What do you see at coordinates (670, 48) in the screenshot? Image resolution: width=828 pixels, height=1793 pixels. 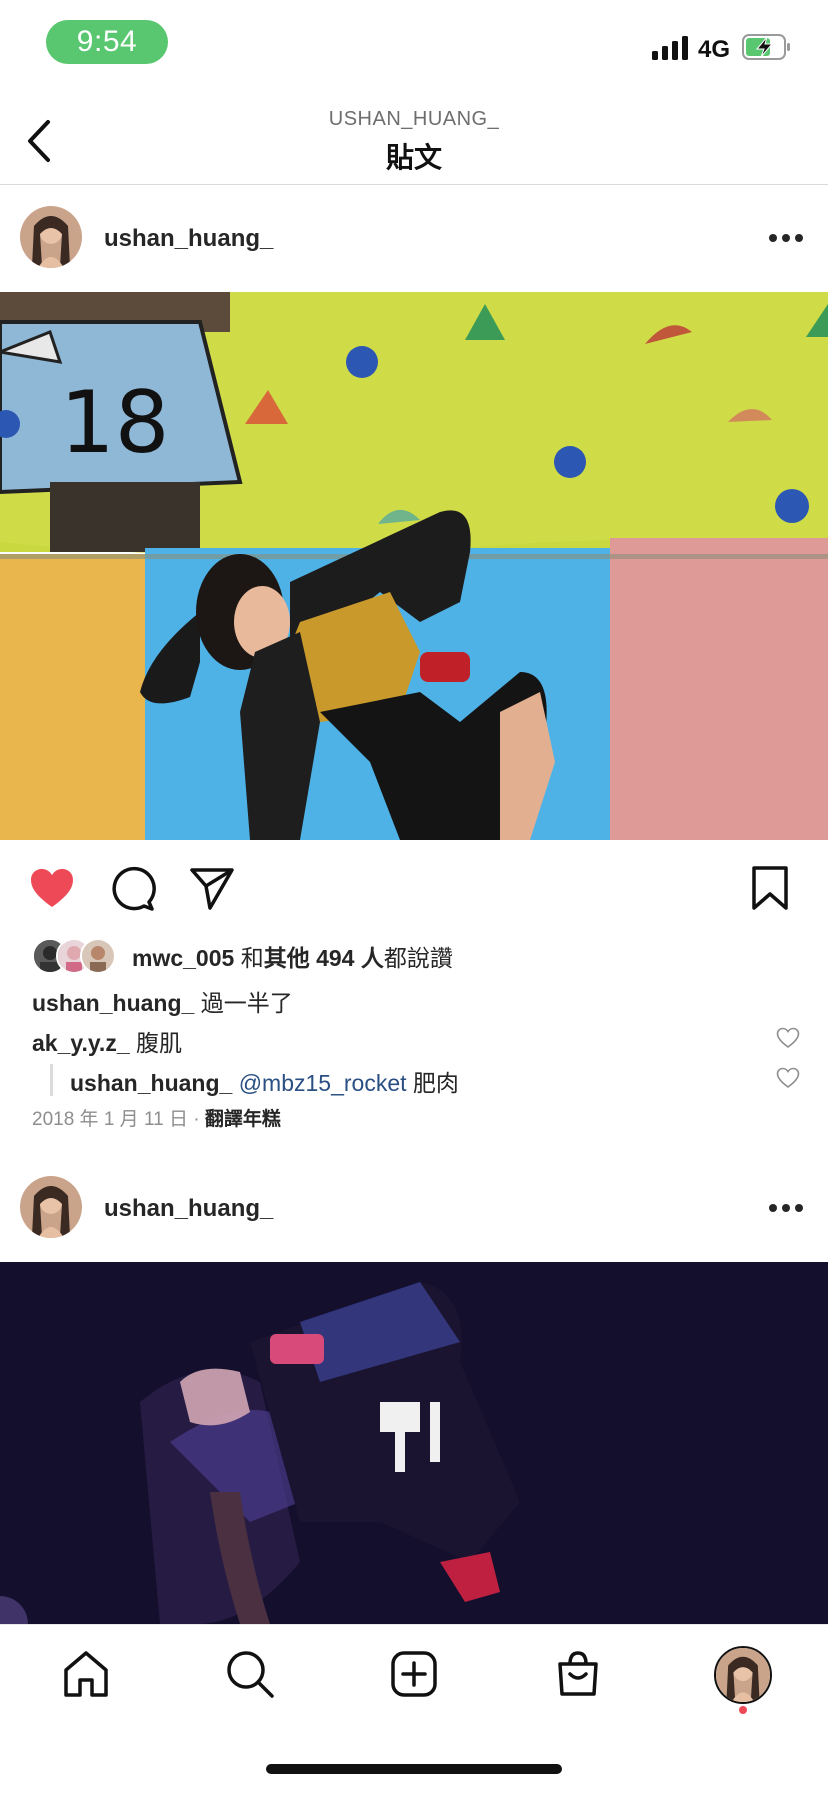 I see `cellular-signal-icon` at bounding box center [670, 48].